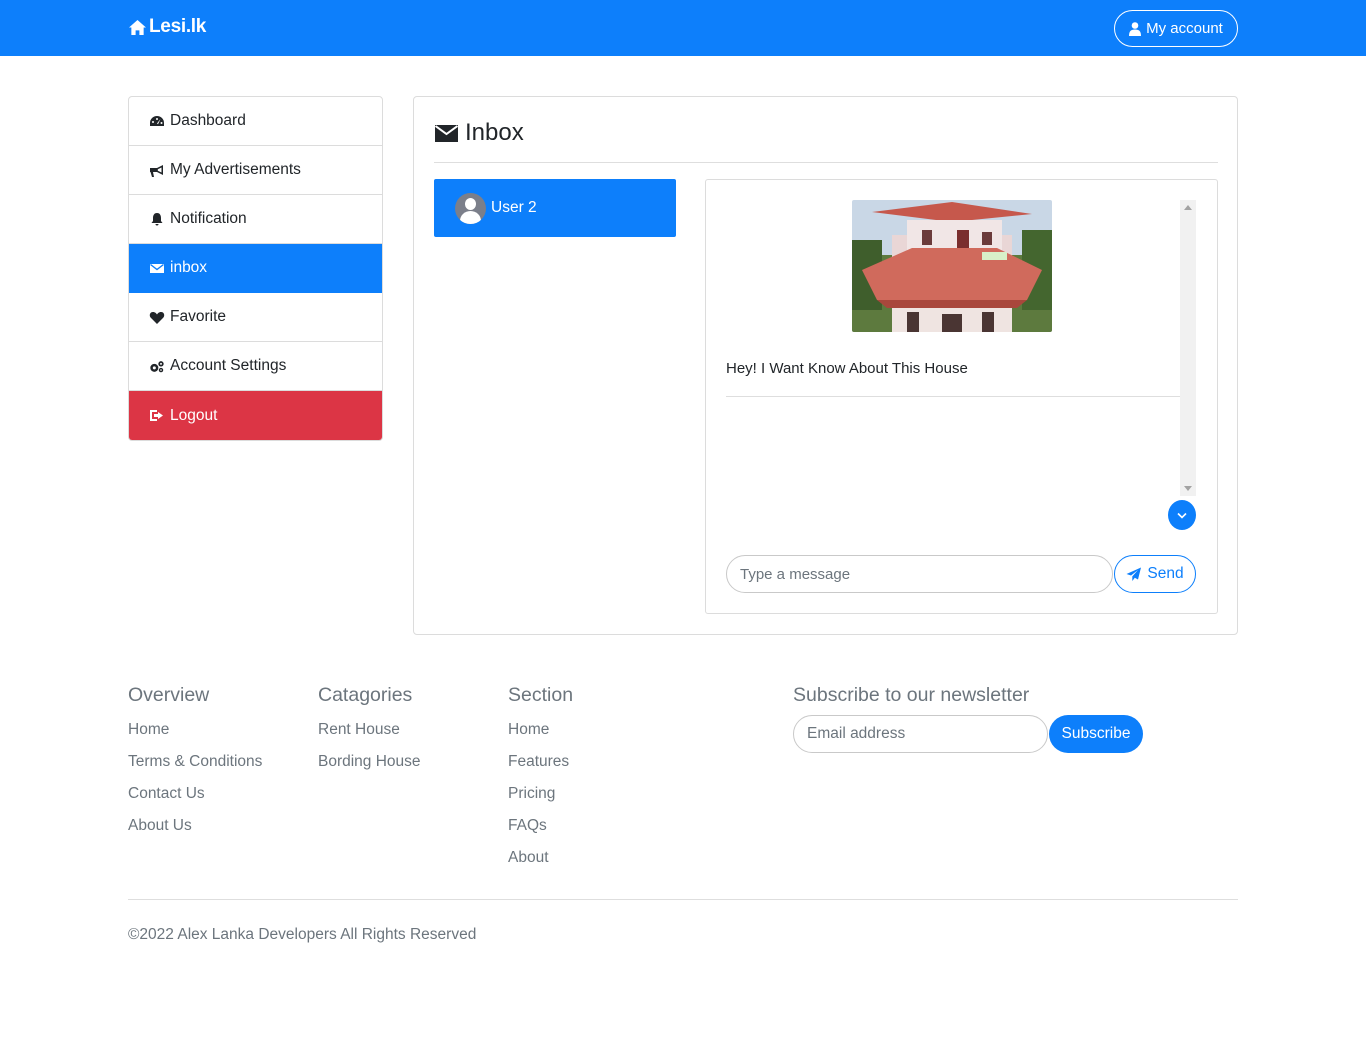  What do you see at coordinates (255, 415) in the screenshot?
I see `sidebar-item-logout: Logout` at bounding box center [255, 415].